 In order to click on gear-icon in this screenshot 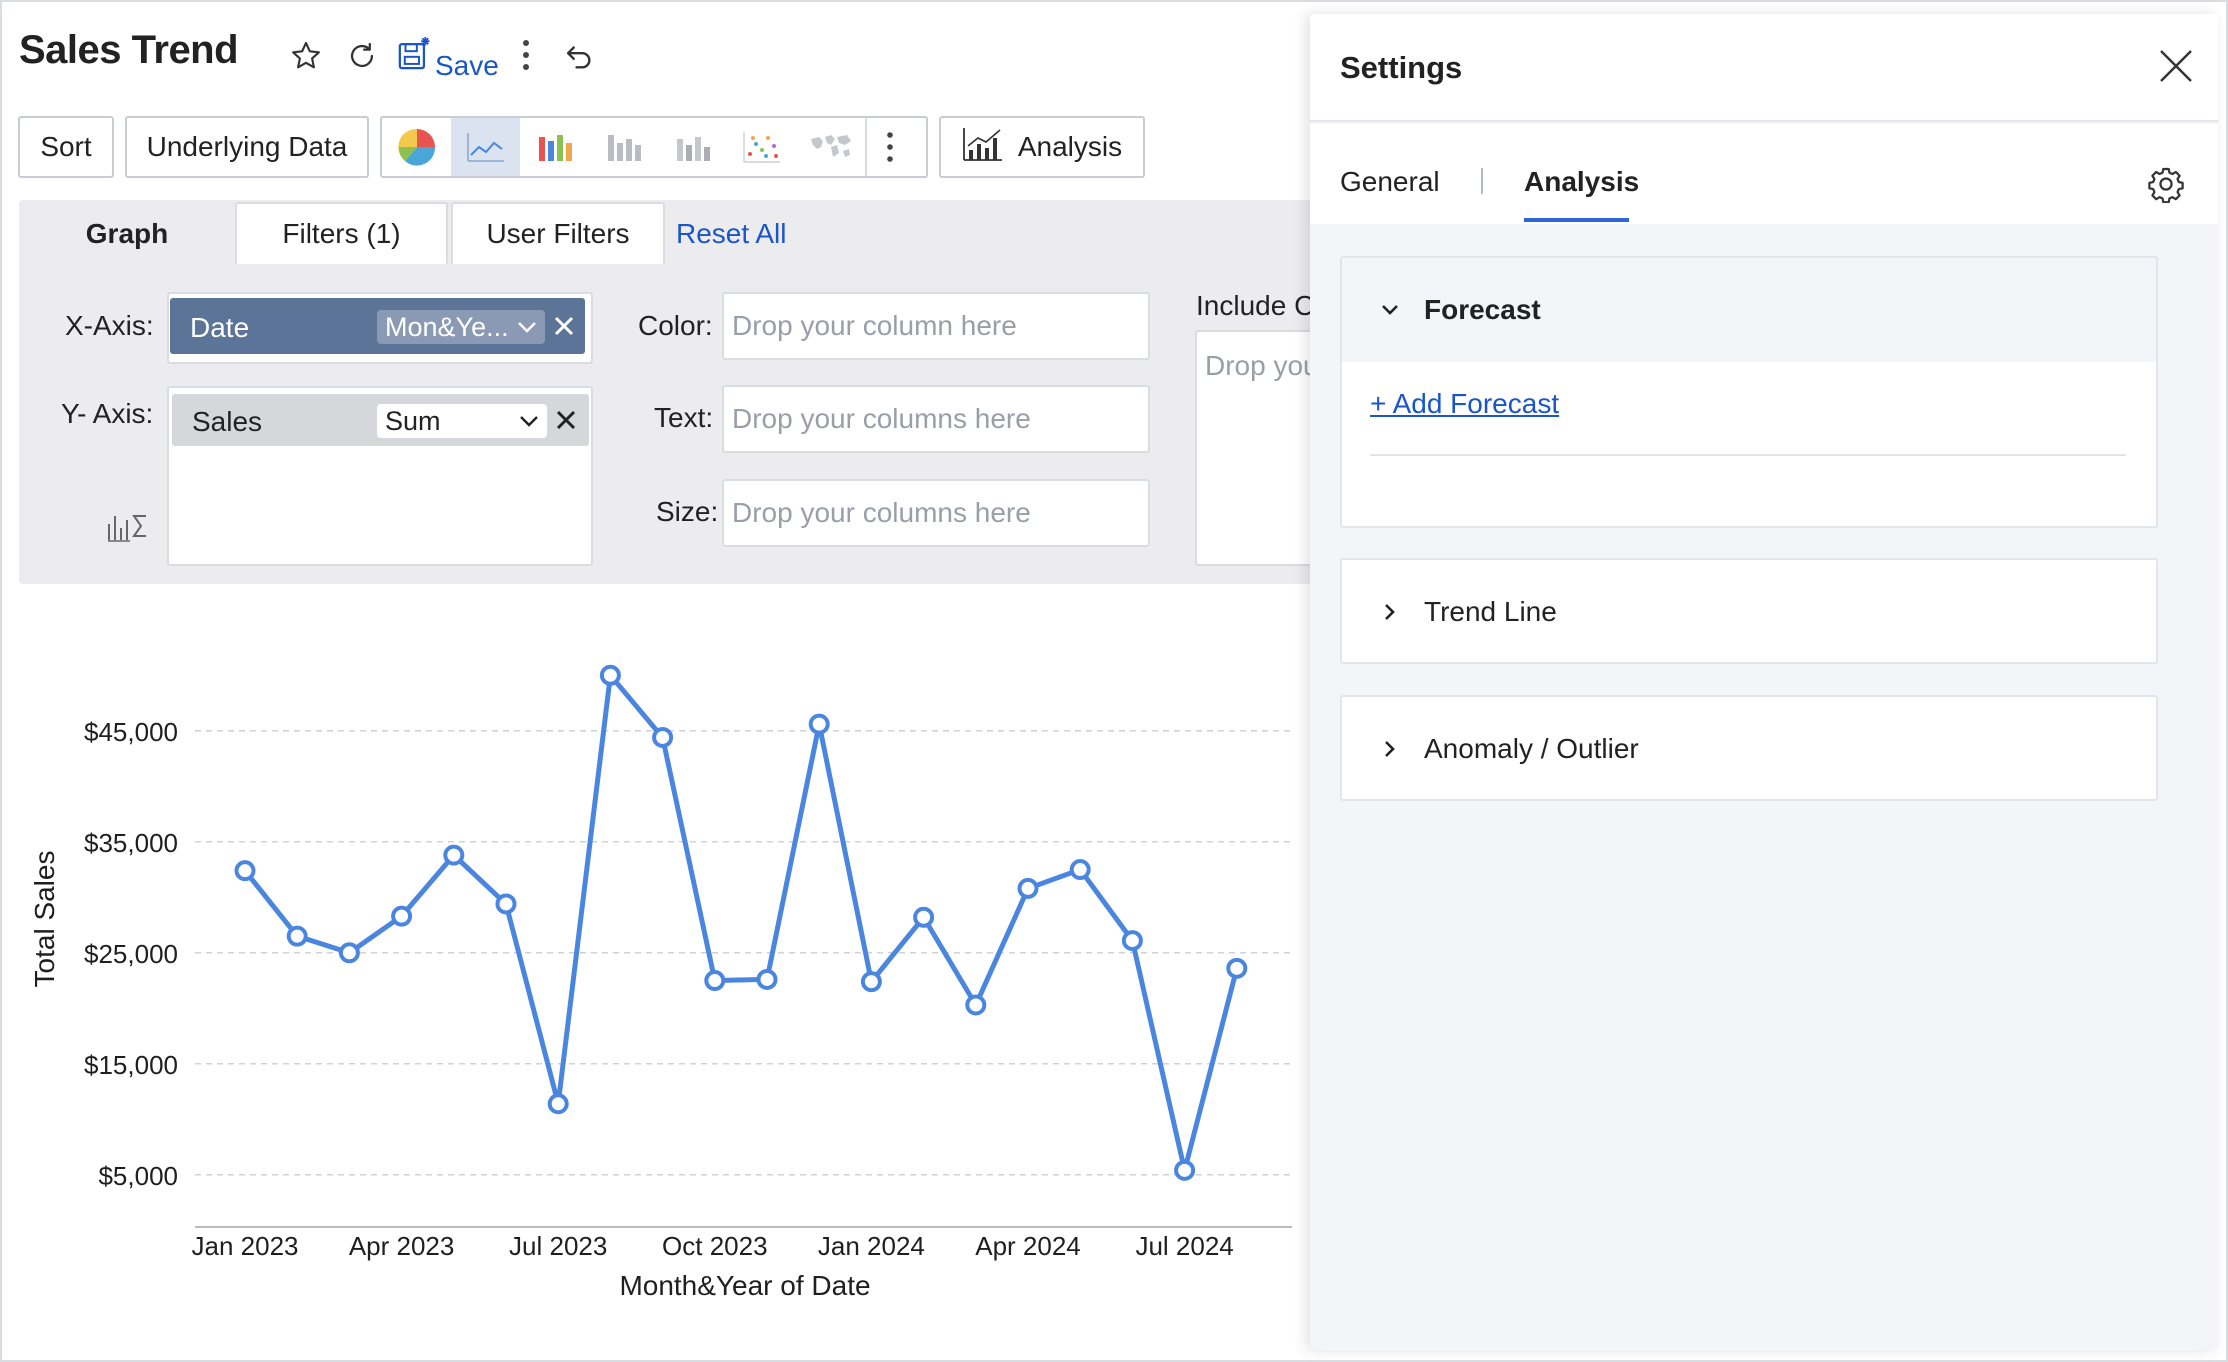, I will do `click(2166, 184)`.